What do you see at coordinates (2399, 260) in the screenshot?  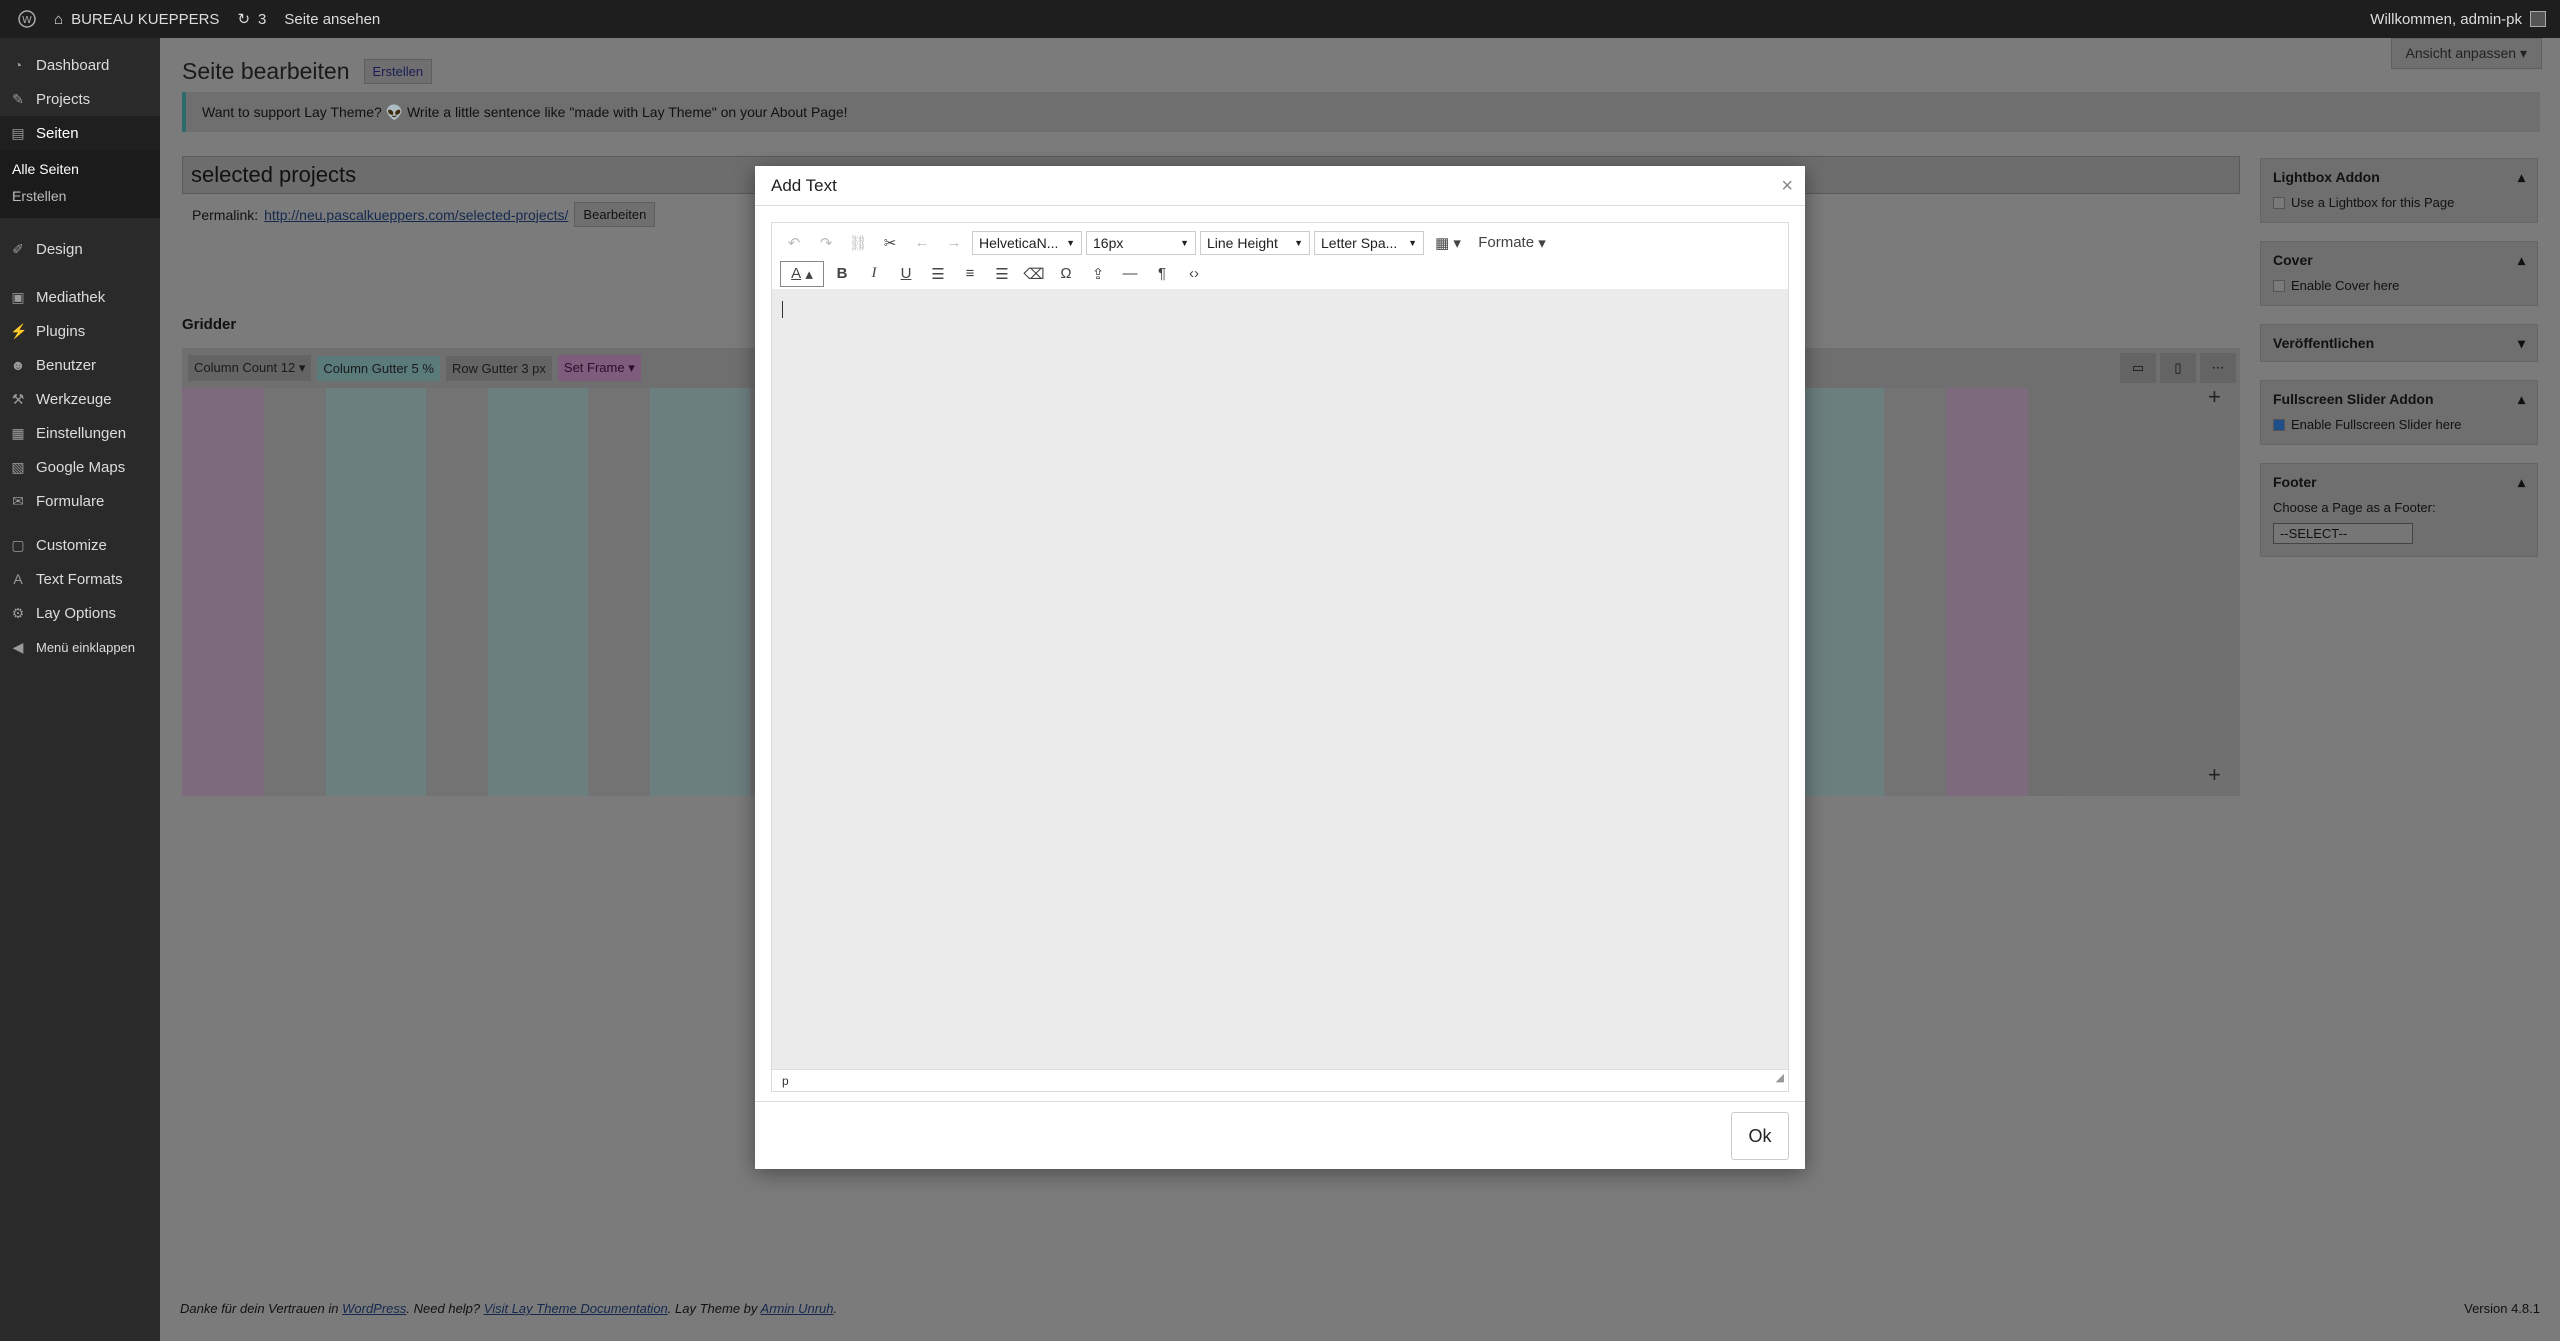 I see `cover-header: Cover ▴` at bounding box center [2399, 260].